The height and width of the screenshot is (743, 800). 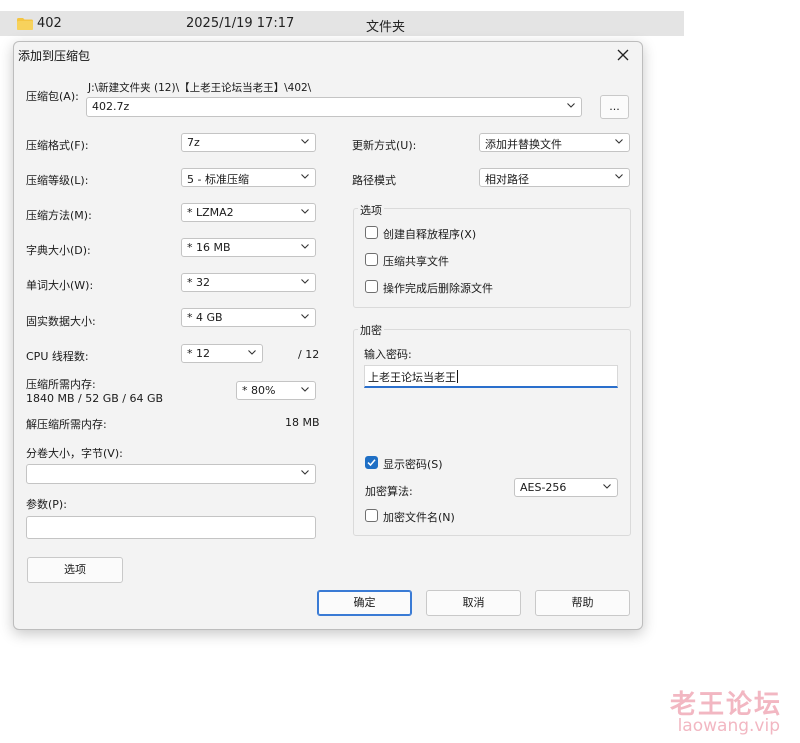 I want to click on help-button: 帮助, so click(x=582, y=603).